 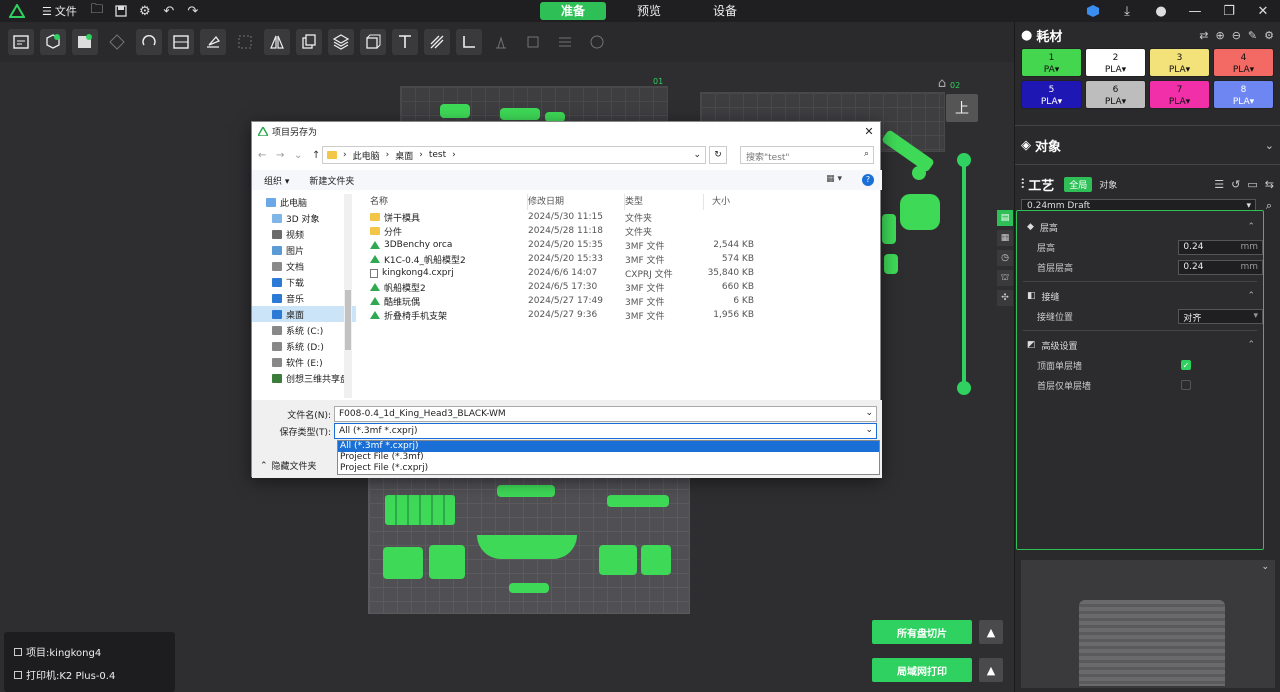 I want to click on column-name: 名称, so click(x=442, y=202).